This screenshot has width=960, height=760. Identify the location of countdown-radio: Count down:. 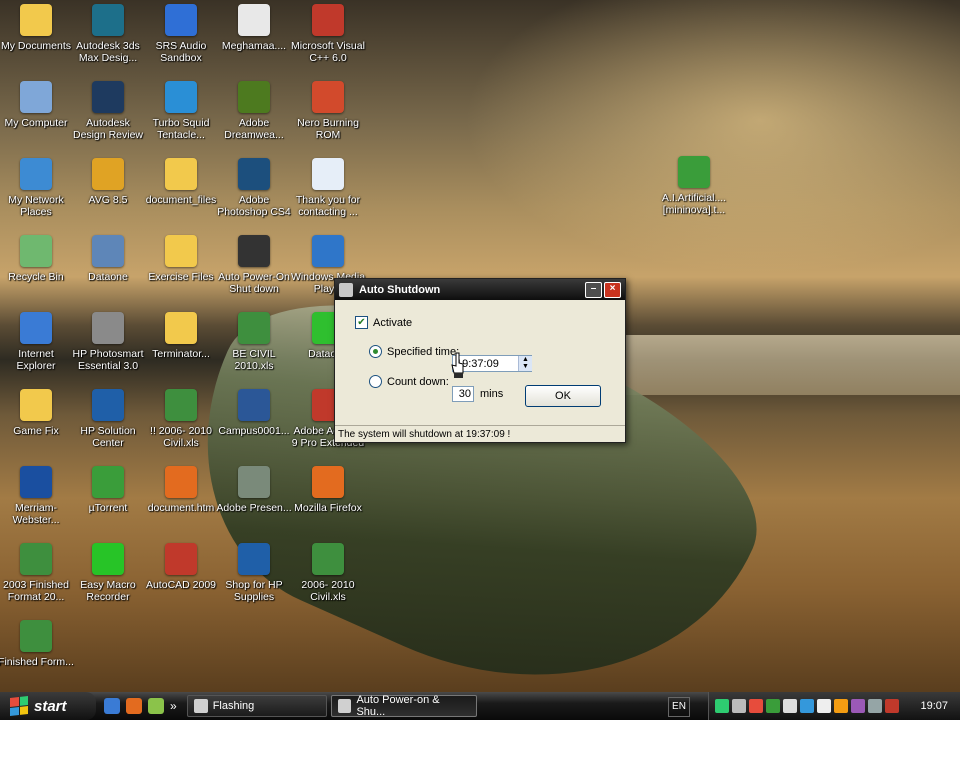
(409, 381).